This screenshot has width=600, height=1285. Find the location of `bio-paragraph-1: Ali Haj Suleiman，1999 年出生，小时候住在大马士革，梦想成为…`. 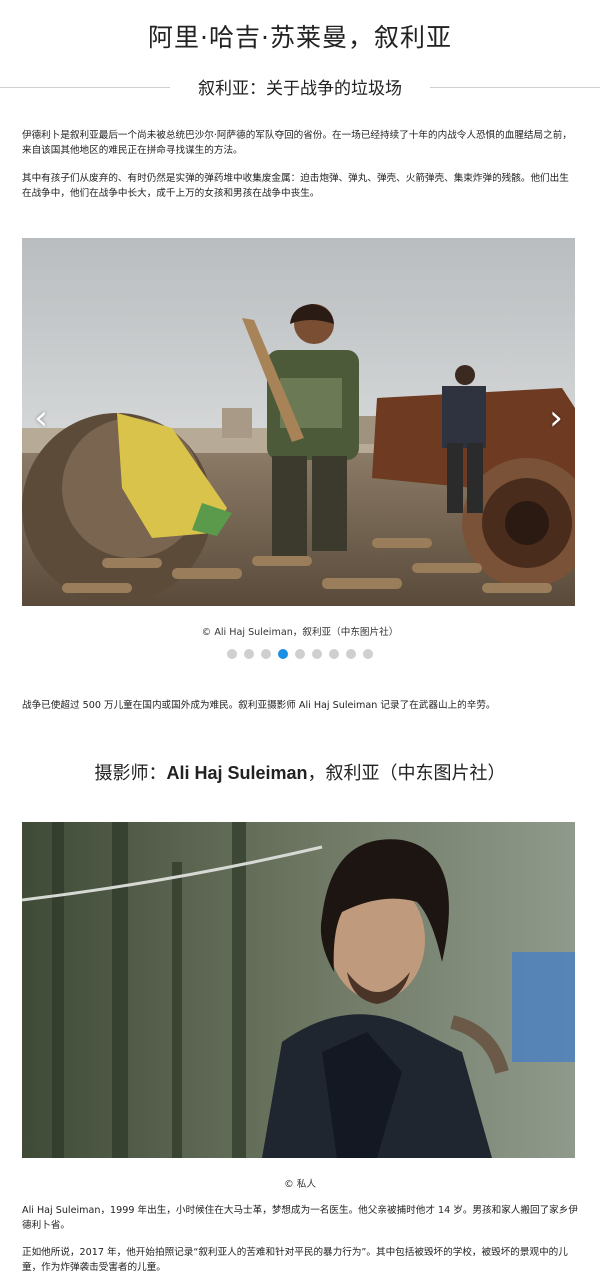

bio-paragraph-1: Ali Haj Suleiman，1999 年出生，小时候住在大马士革，梦想成为… is located at coordinates (300, 1218).